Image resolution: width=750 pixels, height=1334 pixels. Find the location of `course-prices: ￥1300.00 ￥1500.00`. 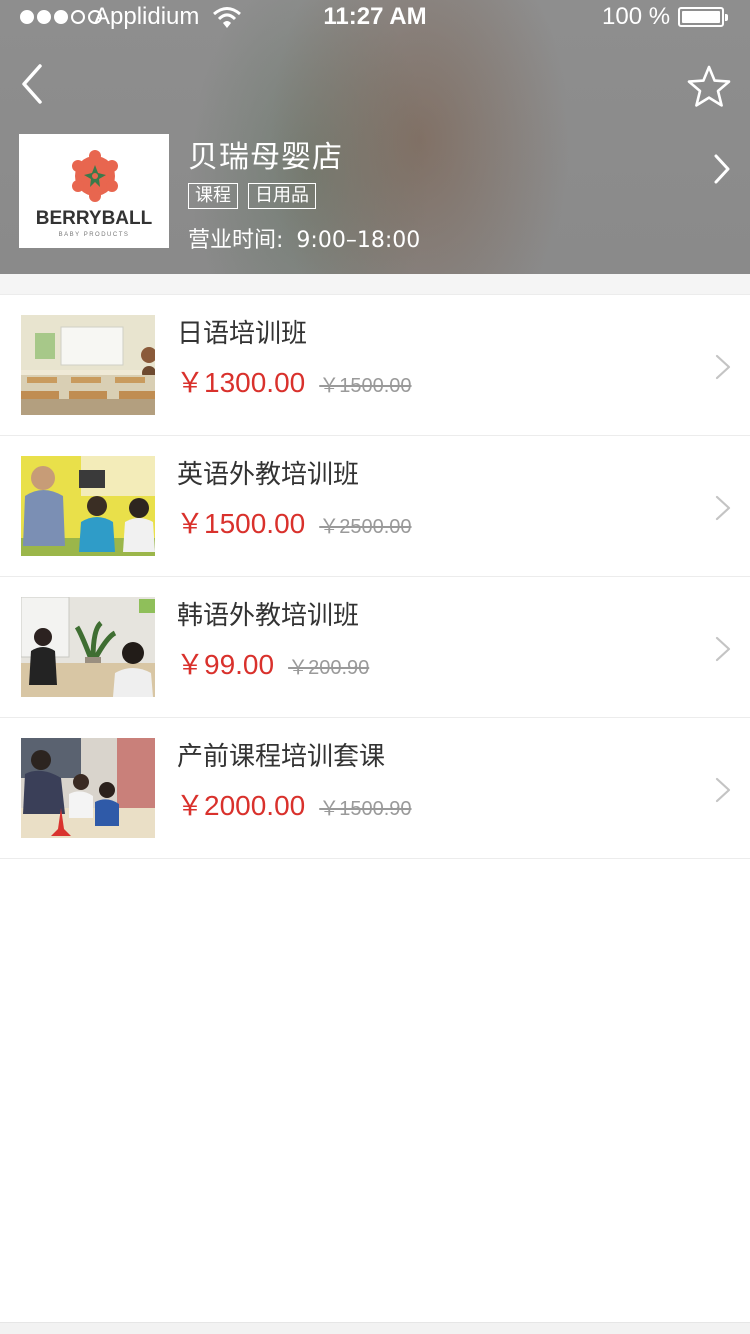

course-prices: ￥1300.00 ￥1500.00 is located at coordinates (294, 381).